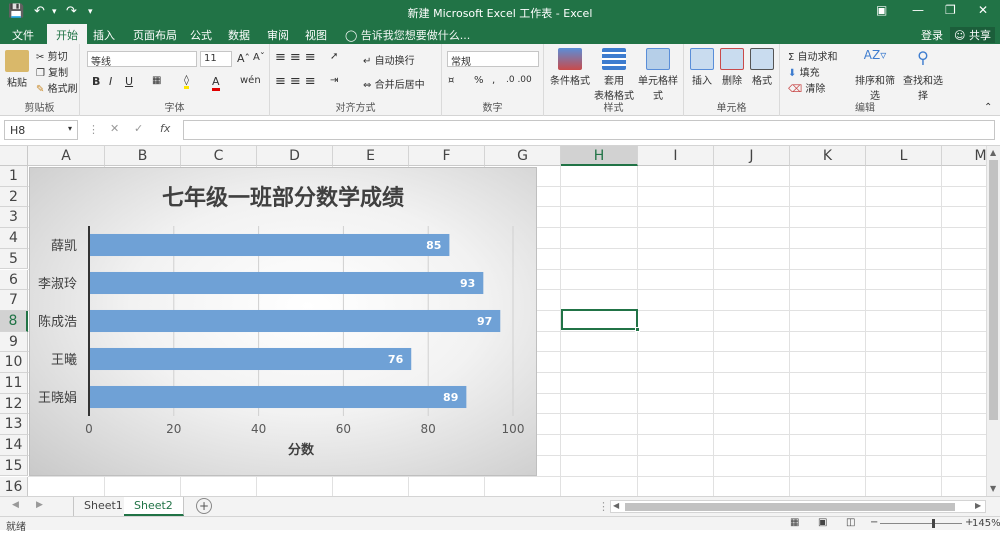 This screenshot has width=1000, height=533. Describe the element at coordinates (752, 156) in the screenshot. I see `column-header-j: J` at that location.